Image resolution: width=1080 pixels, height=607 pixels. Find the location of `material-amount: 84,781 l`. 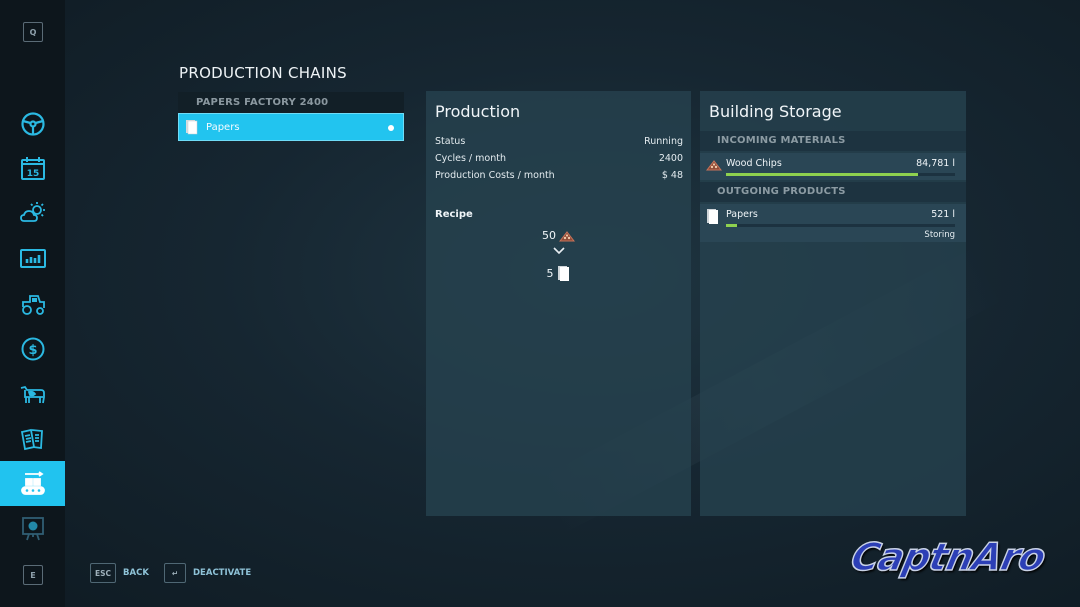

material-amount: 84,781 l is located at coordinates (935, 163).